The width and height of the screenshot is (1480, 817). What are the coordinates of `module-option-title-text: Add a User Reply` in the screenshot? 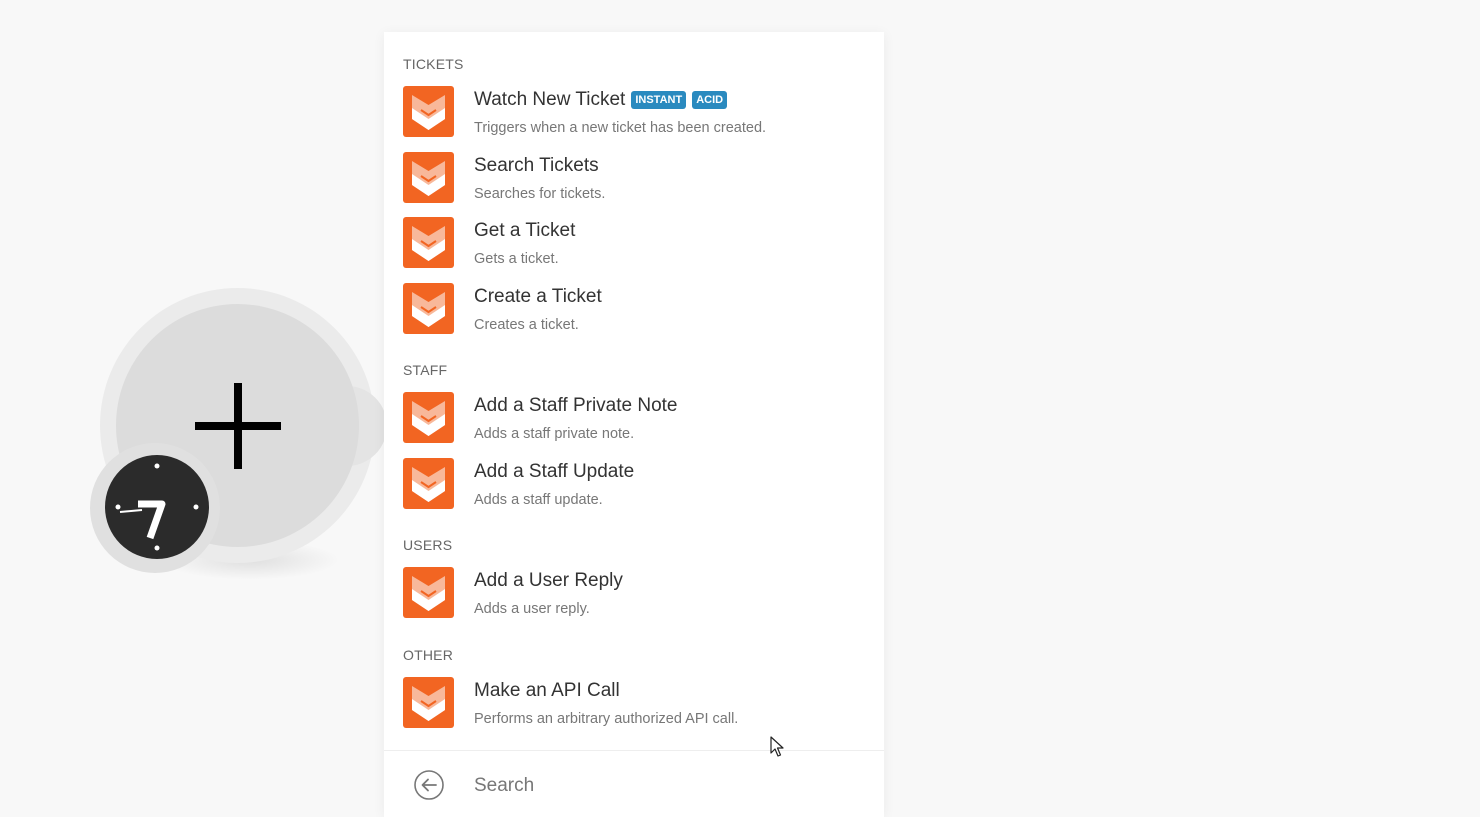 It's located at (548, 580).